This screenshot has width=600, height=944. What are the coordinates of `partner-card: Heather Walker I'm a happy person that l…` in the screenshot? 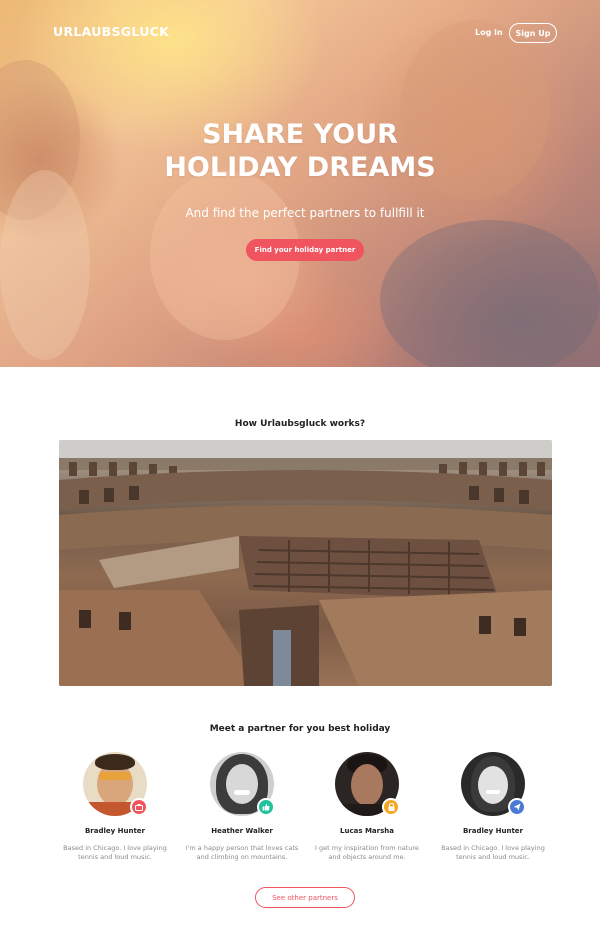 It's located at (242, 807).